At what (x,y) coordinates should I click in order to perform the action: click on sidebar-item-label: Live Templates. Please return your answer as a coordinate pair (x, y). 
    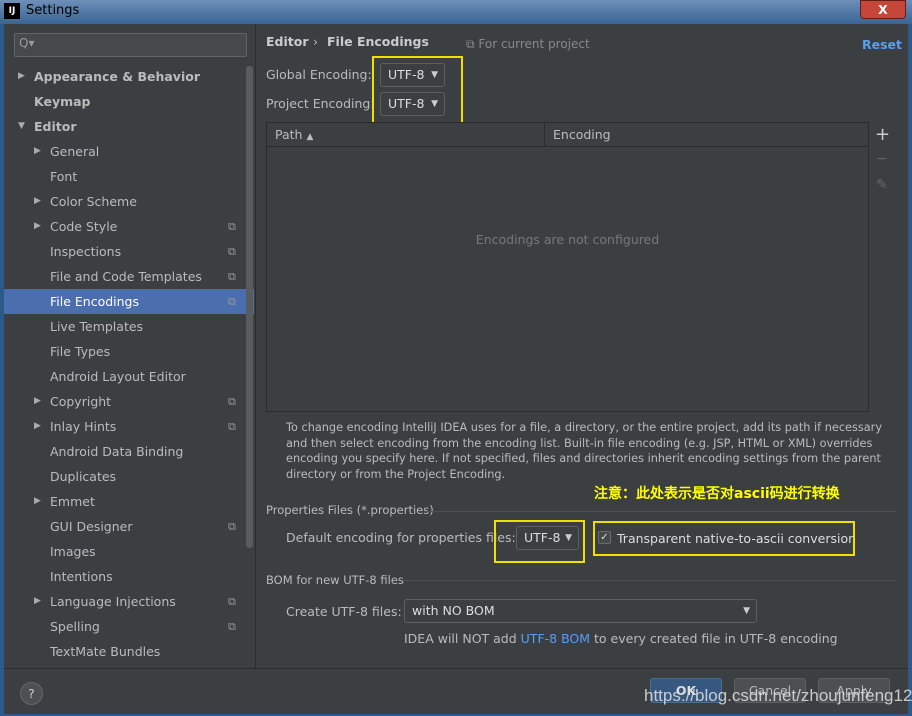
    Looking at the image, I should click on (97, 326).